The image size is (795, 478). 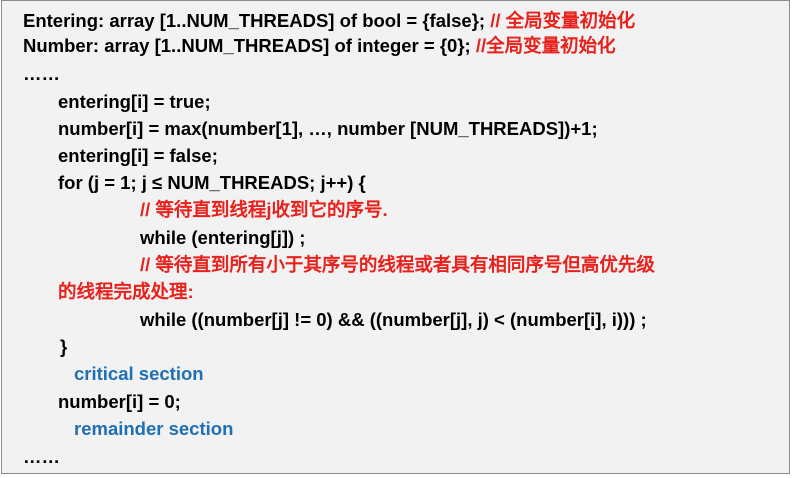 I want to click on remainder-section-label: remainder section, so click(x=154, y=428).